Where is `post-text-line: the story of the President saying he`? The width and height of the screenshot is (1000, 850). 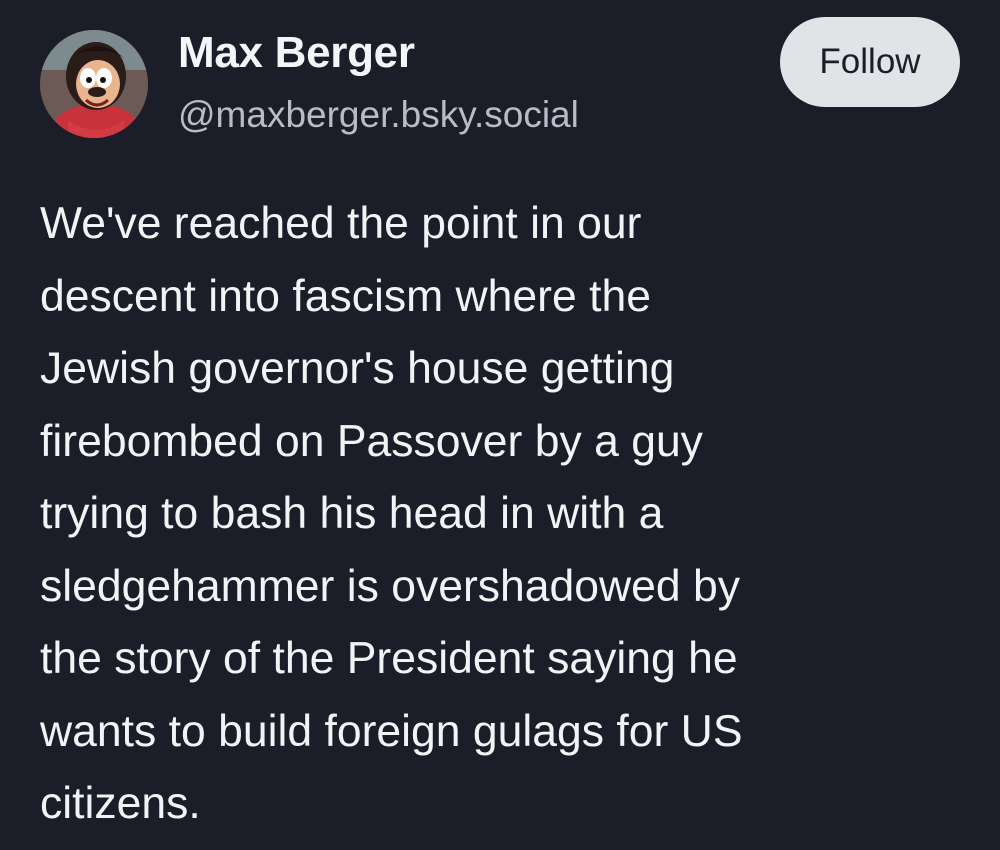
post-text-line: the story of the President saying he is located at coordinates (389, 658).